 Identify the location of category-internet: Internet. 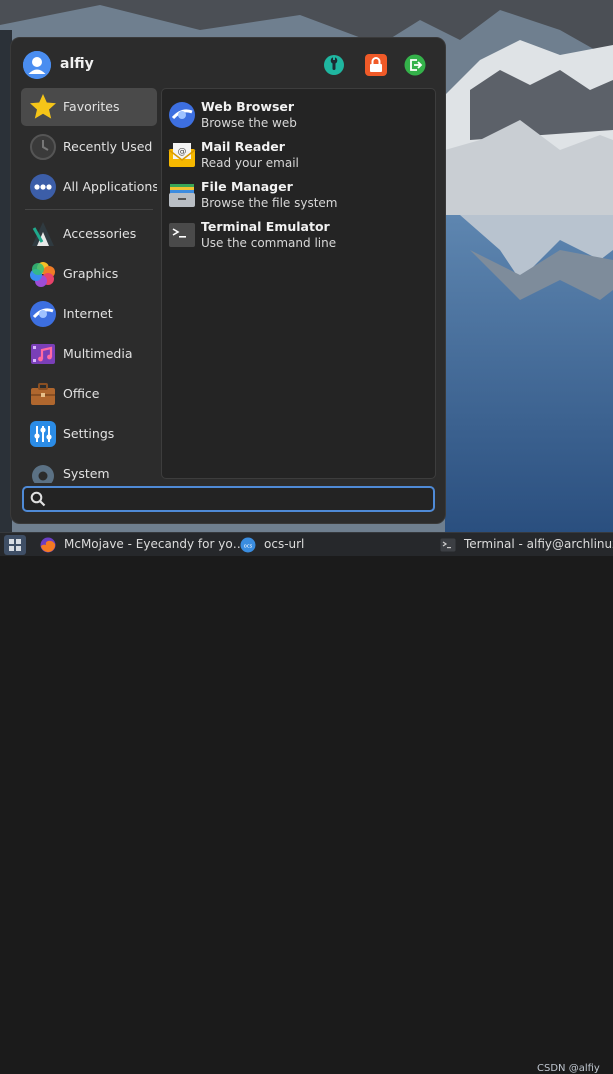
(89, 314).